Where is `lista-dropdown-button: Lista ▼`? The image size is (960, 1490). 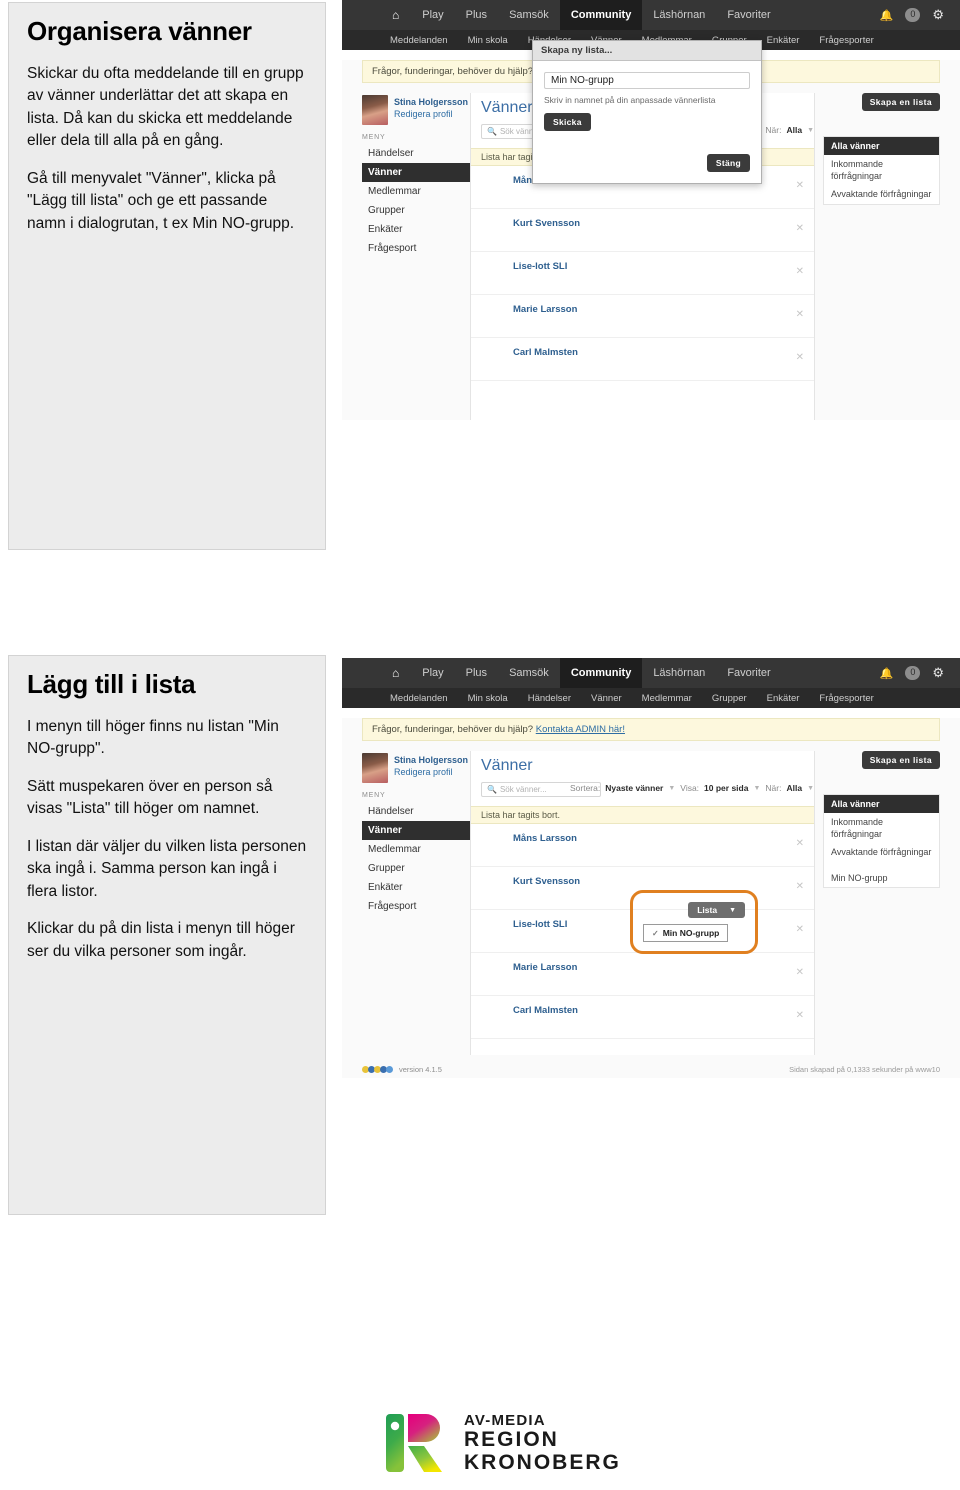
lista-dropdown-button: Lista ▼ is located at coordinates (716, 910).